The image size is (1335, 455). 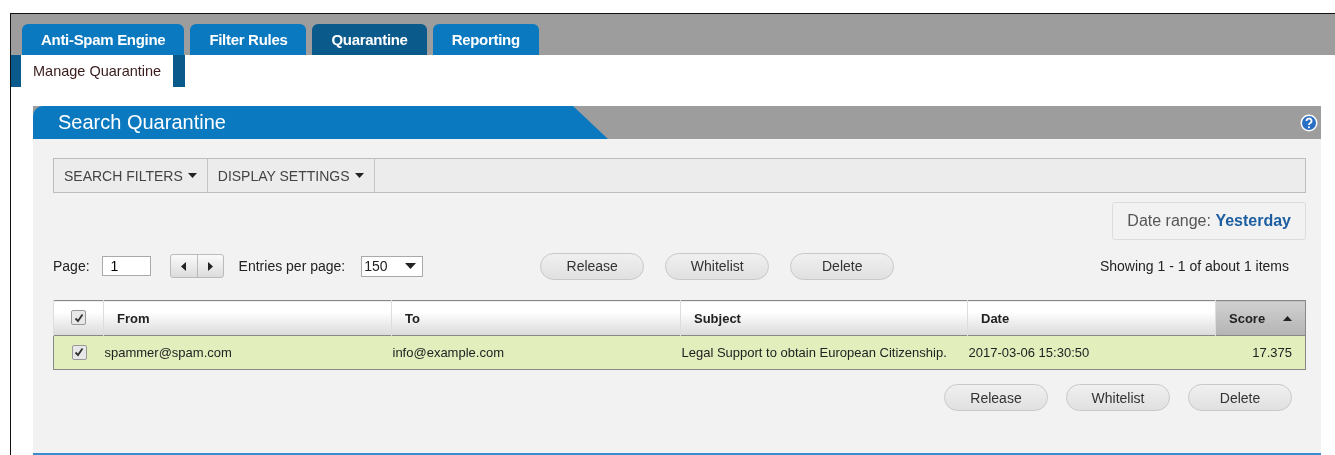 I want to click on table-cell: spammer@spam.com, so click(x=247, y=352).